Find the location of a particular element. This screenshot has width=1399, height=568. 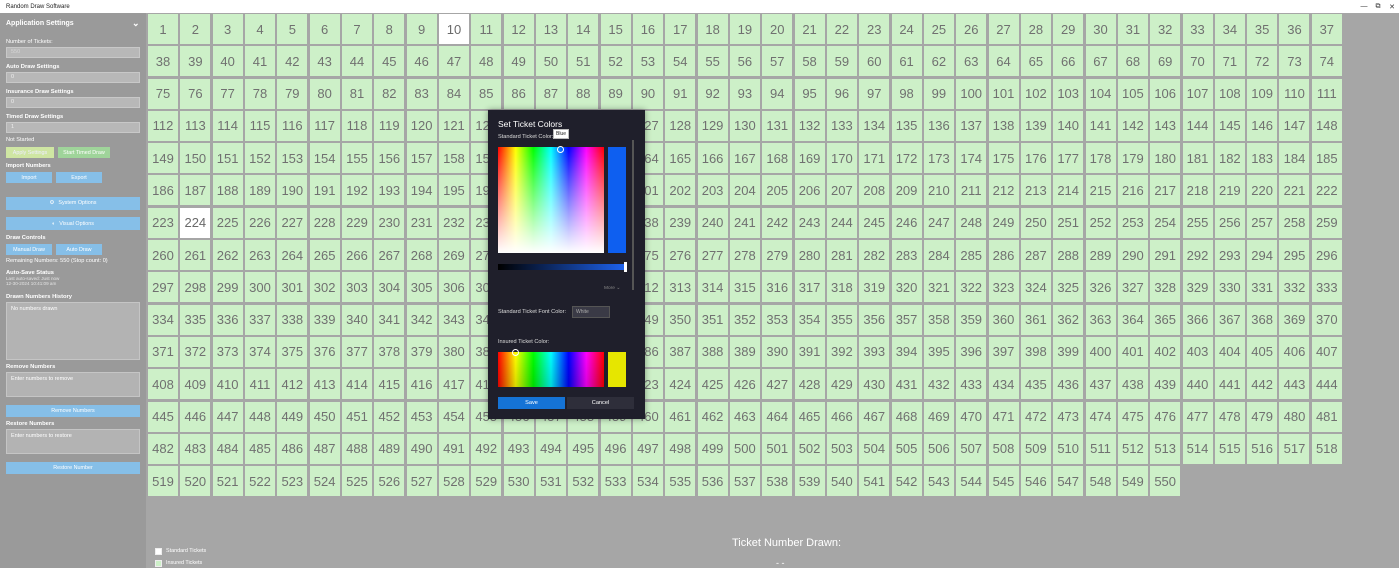

ticket-cell: 96 is located at coordinates (841, 93).